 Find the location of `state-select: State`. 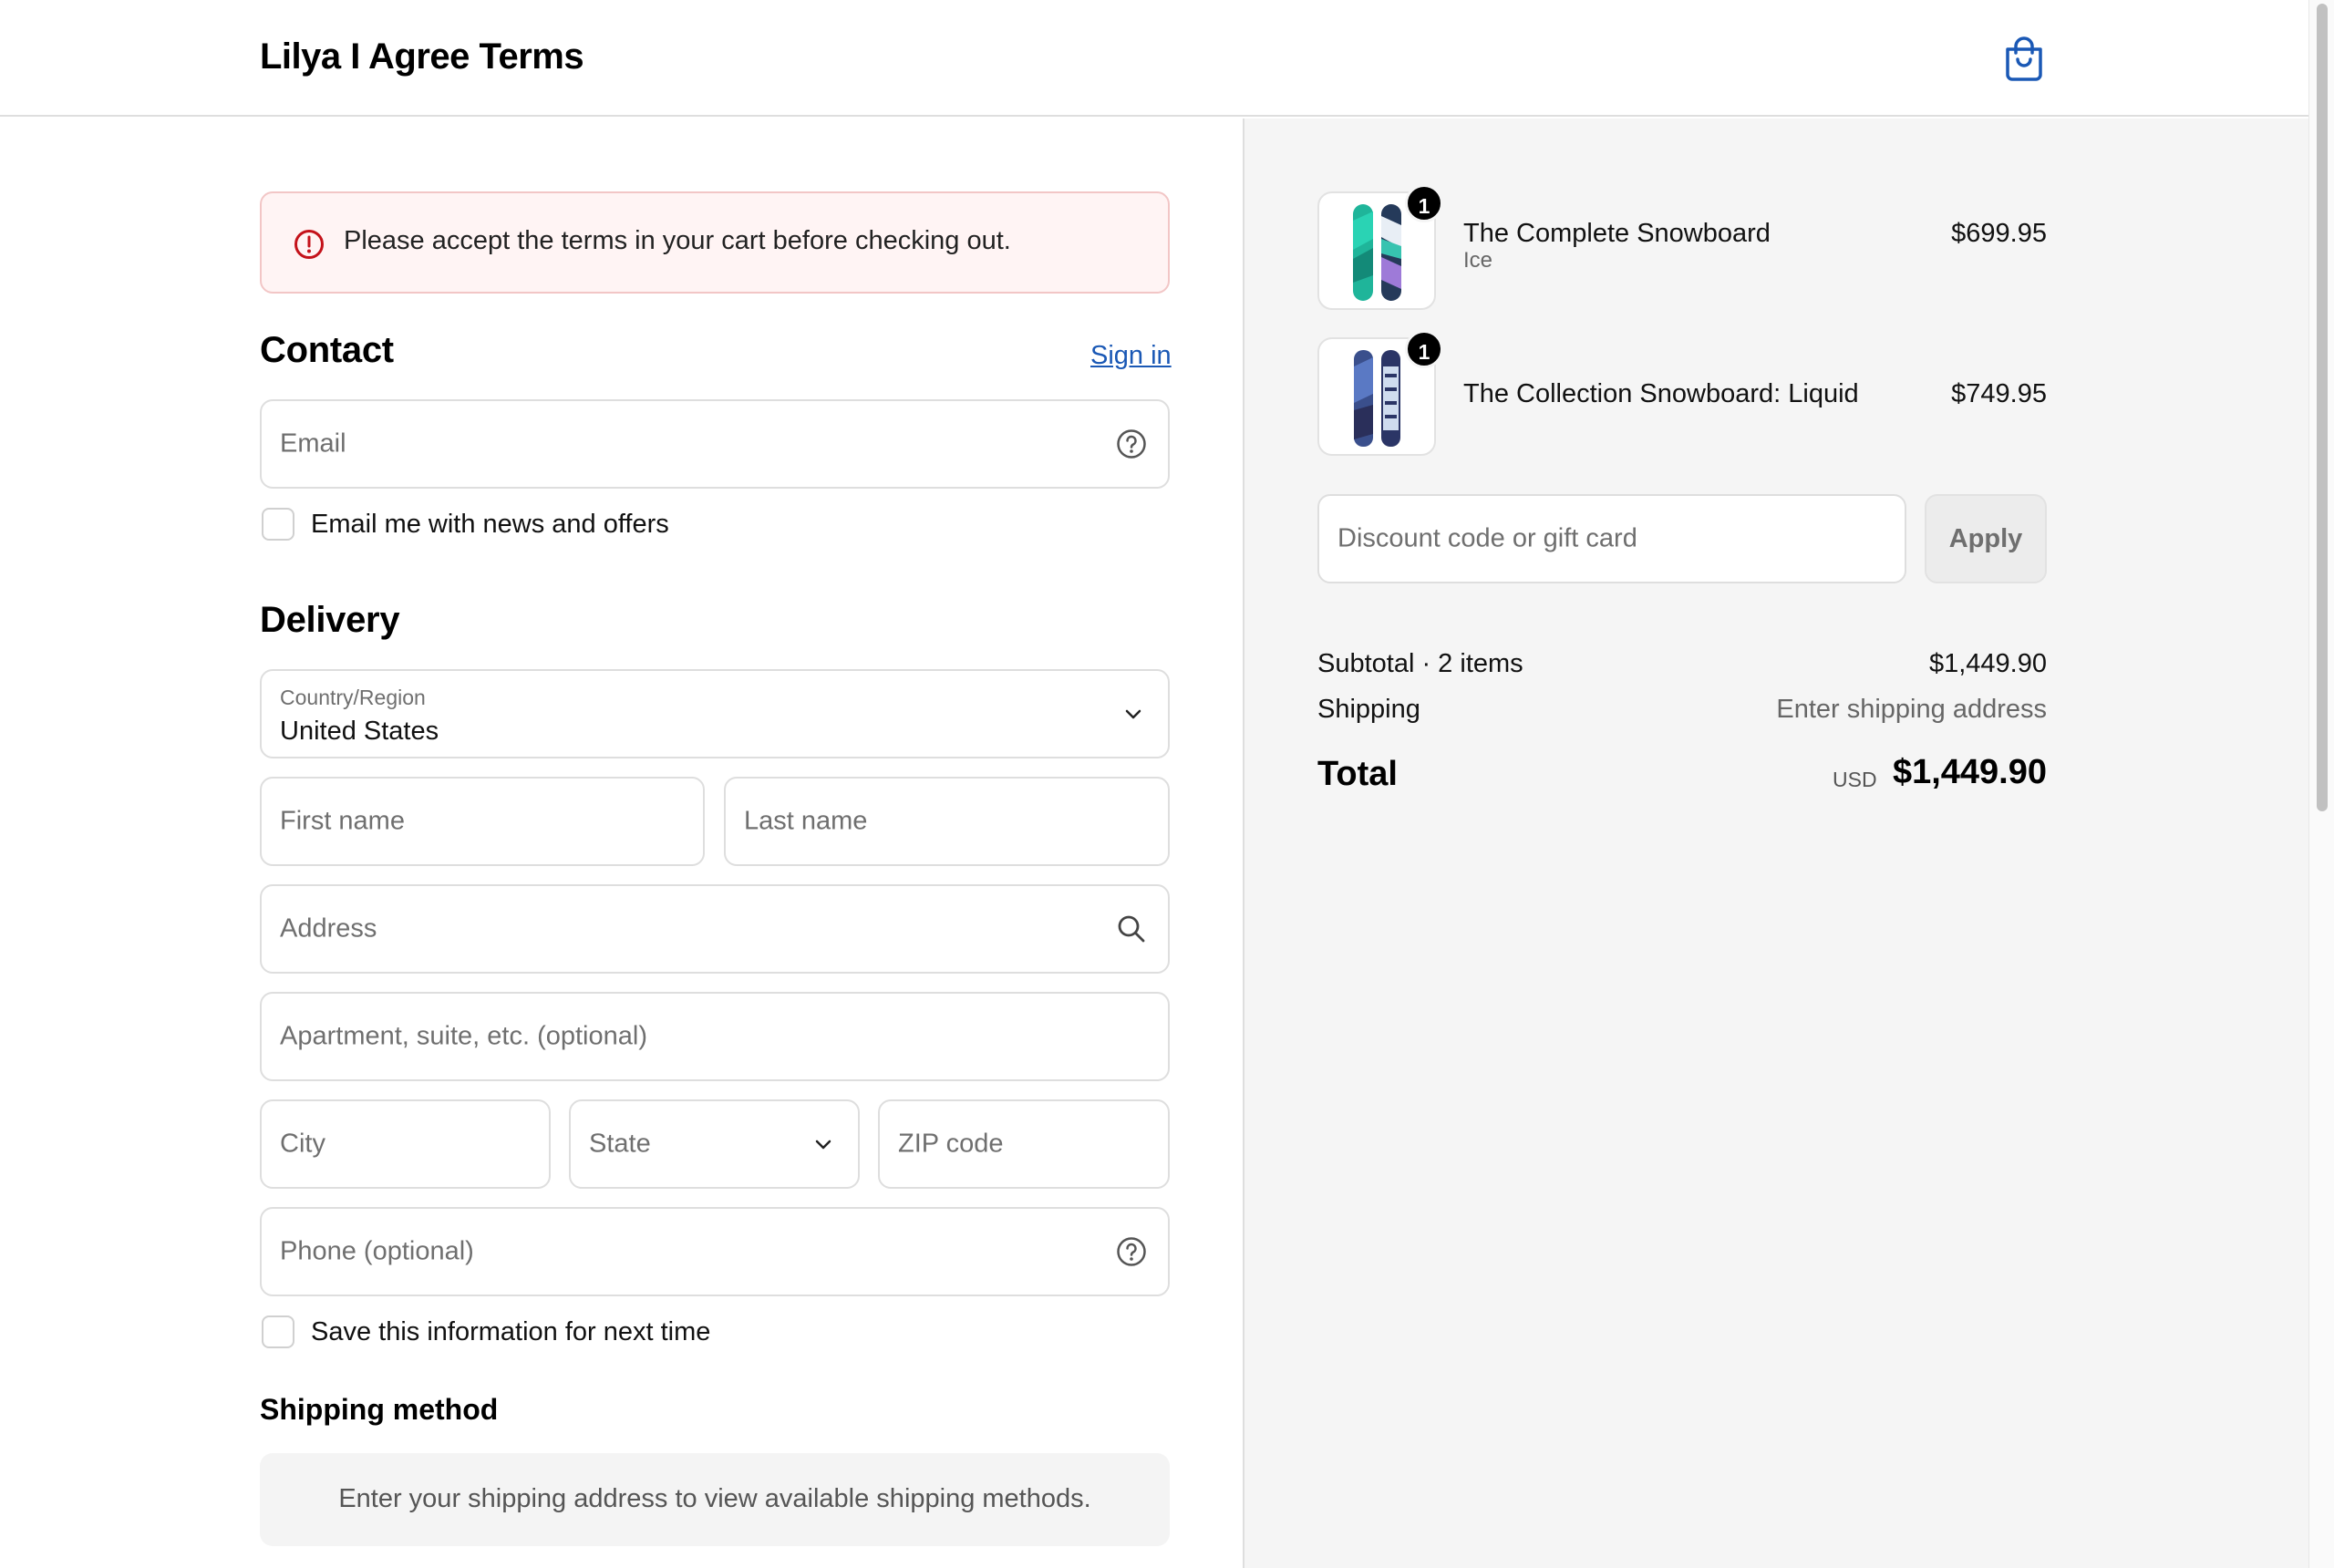

state-select: State is located at coordinates (715, 1144).